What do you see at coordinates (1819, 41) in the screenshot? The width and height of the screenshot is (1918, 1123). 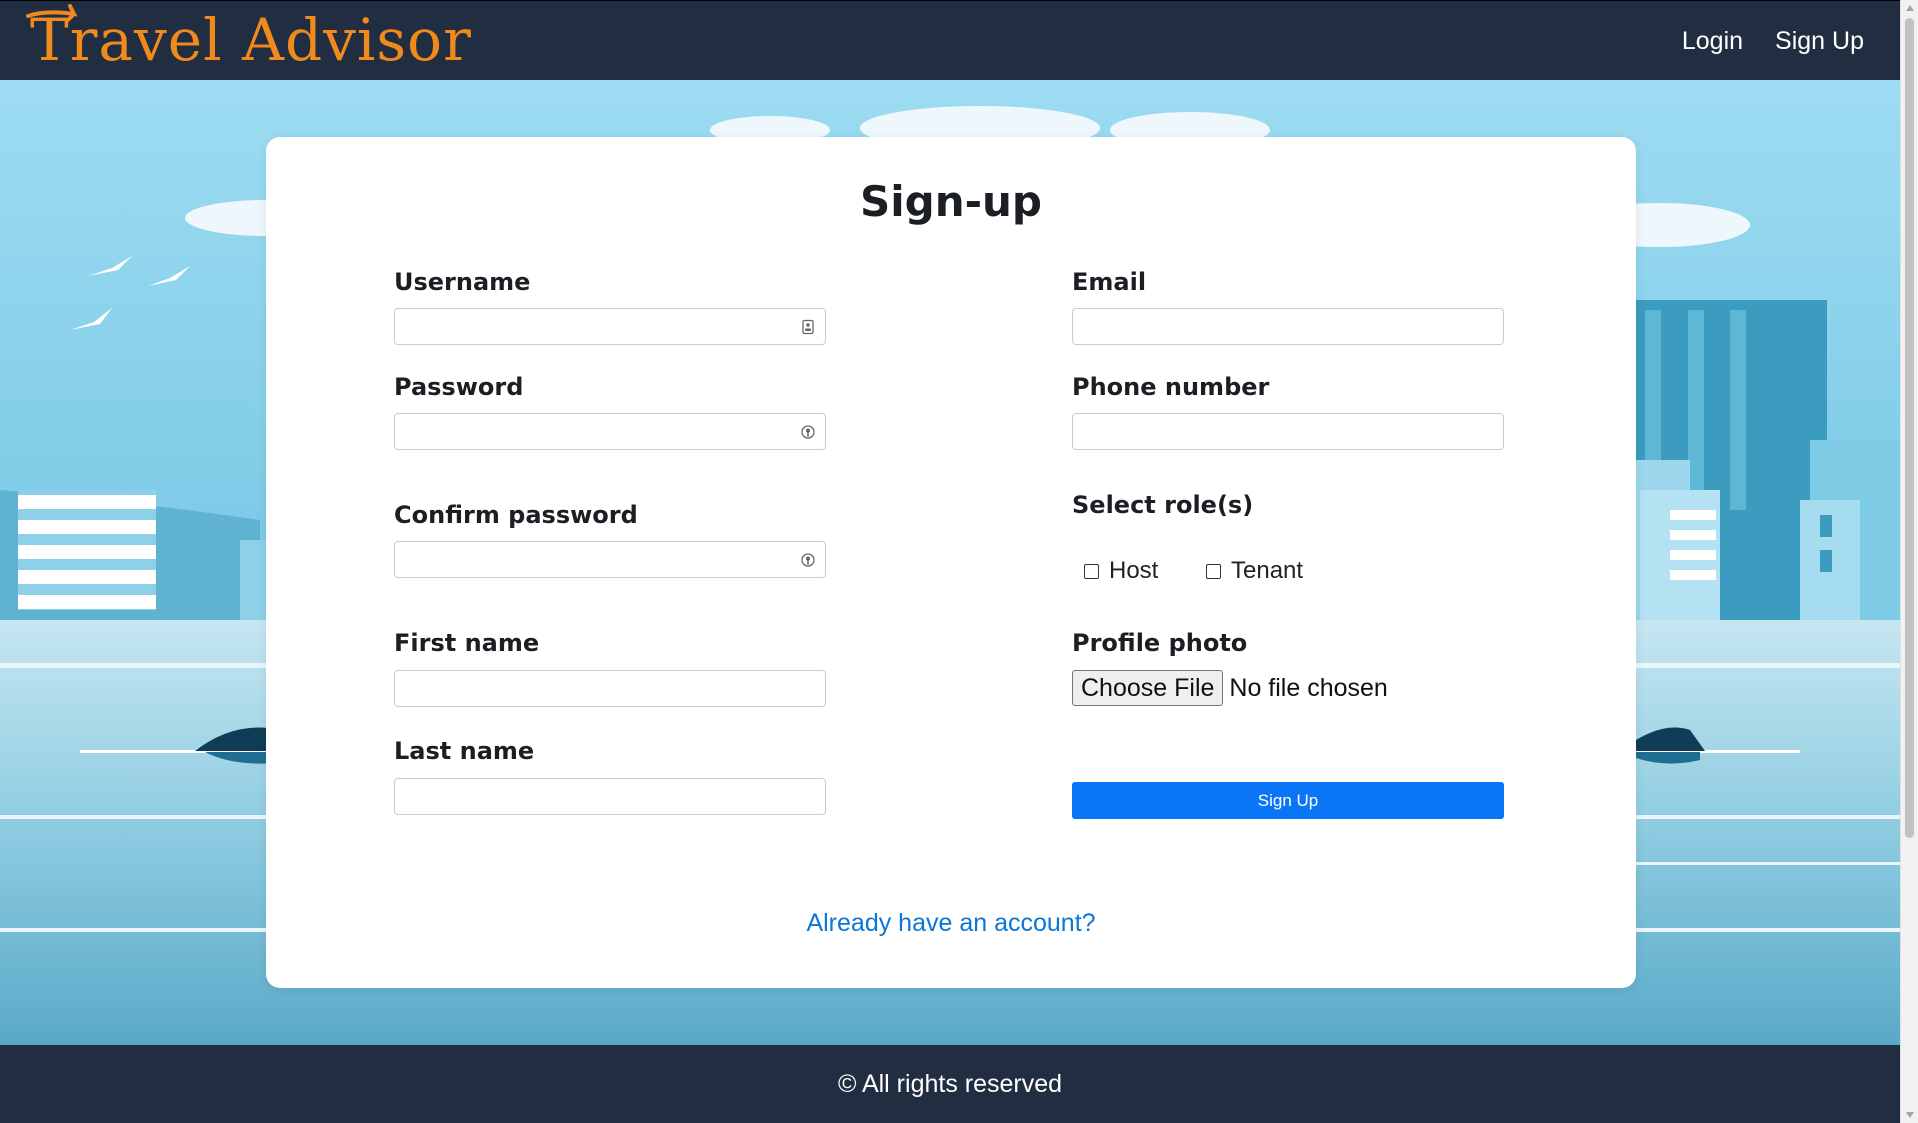 I see `signup-link: Sign Up` at bounding box center [1819, 41].